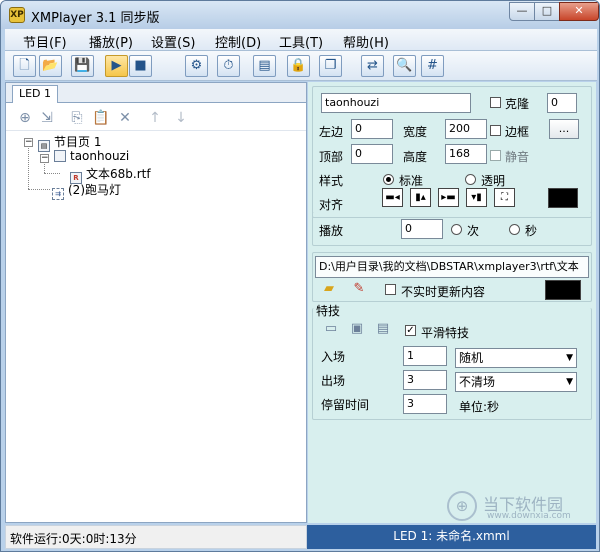  I want to click on move-down-icon: ↓, so click(181, 118).